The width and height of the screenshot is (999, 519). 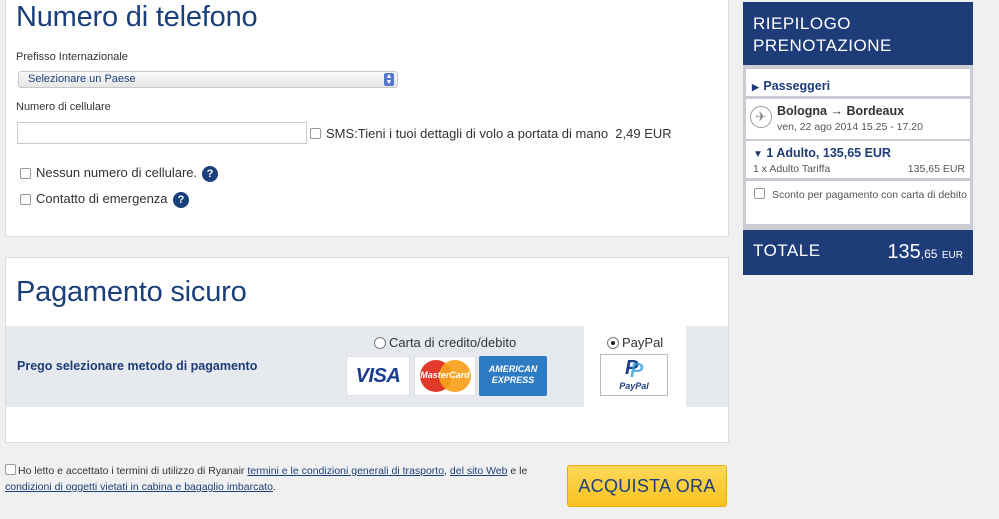 I want to click on paypal-radio, so click(x=613, y=343).